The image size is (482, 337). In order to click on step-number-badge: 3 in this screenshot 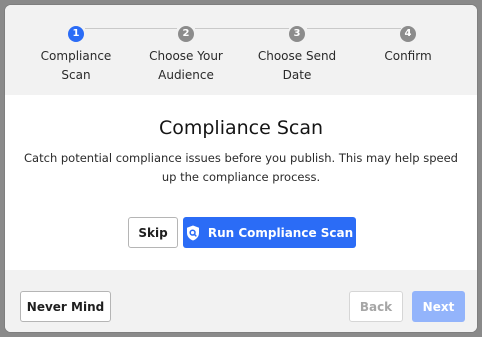, I will do `click(297, 34)`.